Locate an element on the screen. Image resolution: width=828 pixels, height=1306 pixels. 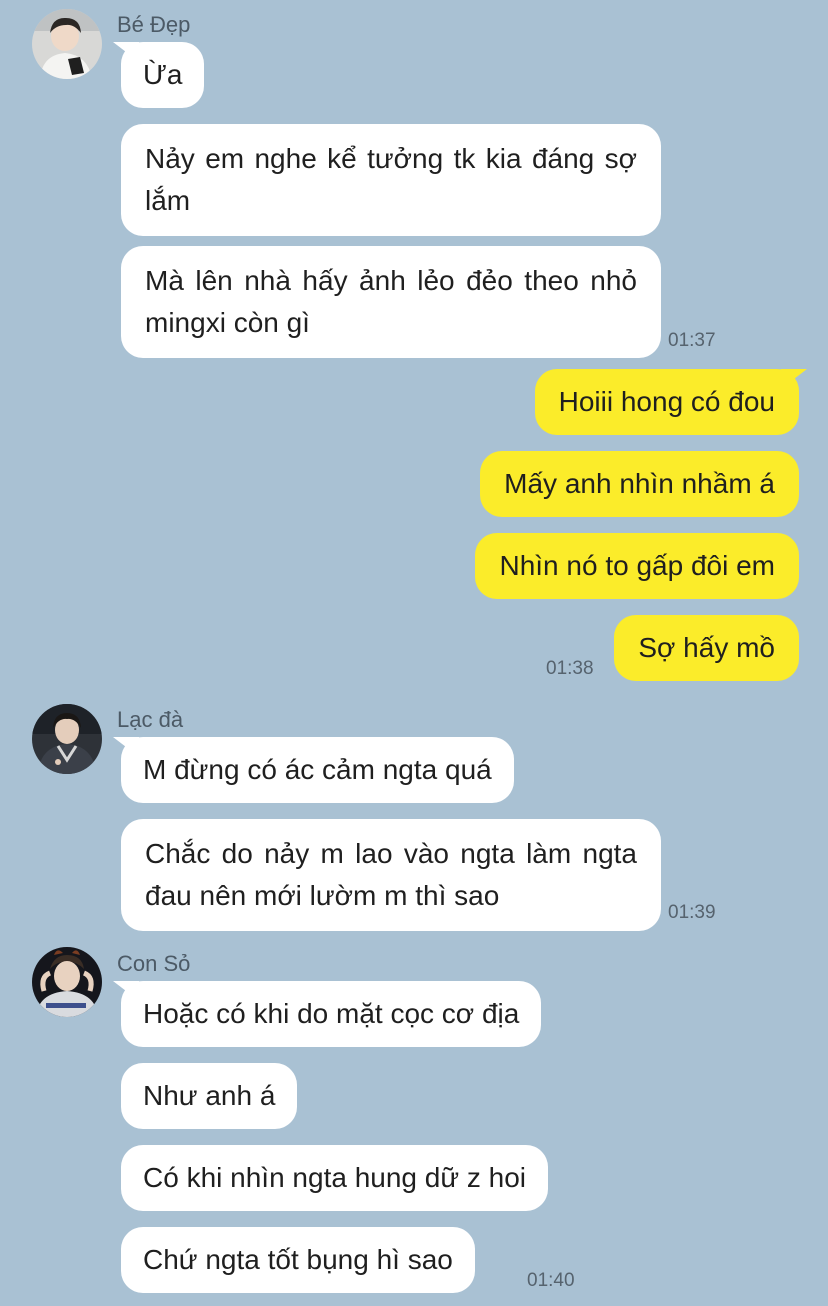
sender-name: Bé Đẹp is located at coordinates (154, 24).